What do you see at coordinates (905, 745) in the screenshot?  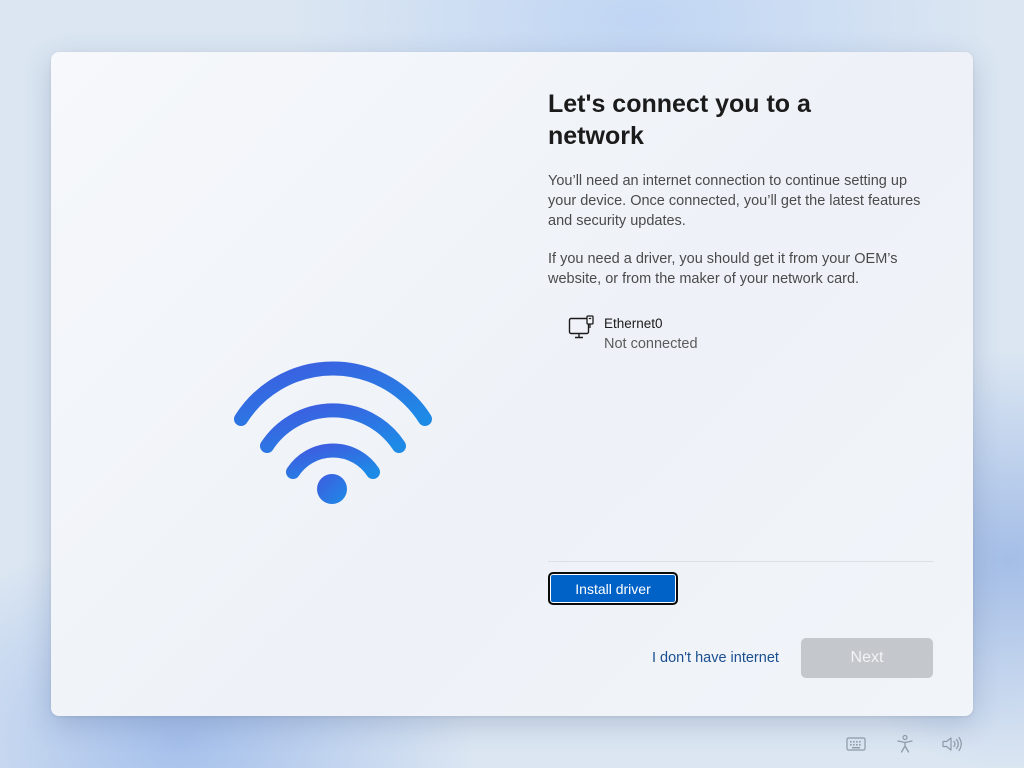 I see `accessibility-icon` at bounding box center [905, 745].